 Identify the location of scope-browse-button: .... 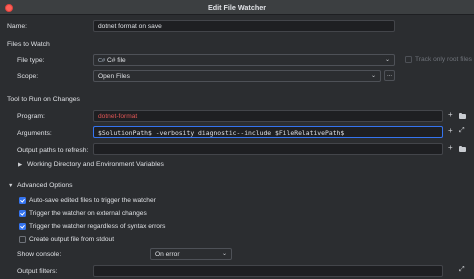
(389, 75).